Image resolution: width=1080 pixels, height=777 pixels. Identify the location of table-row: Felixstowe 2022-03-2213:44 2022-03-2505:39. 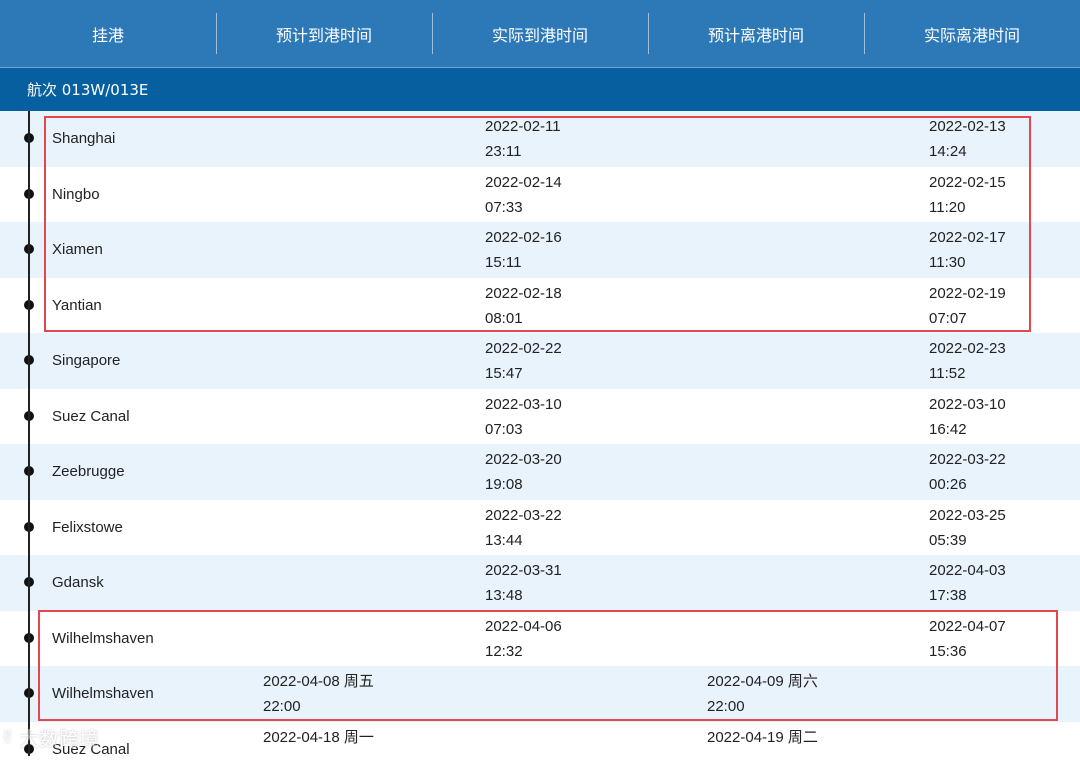
(540, 528).